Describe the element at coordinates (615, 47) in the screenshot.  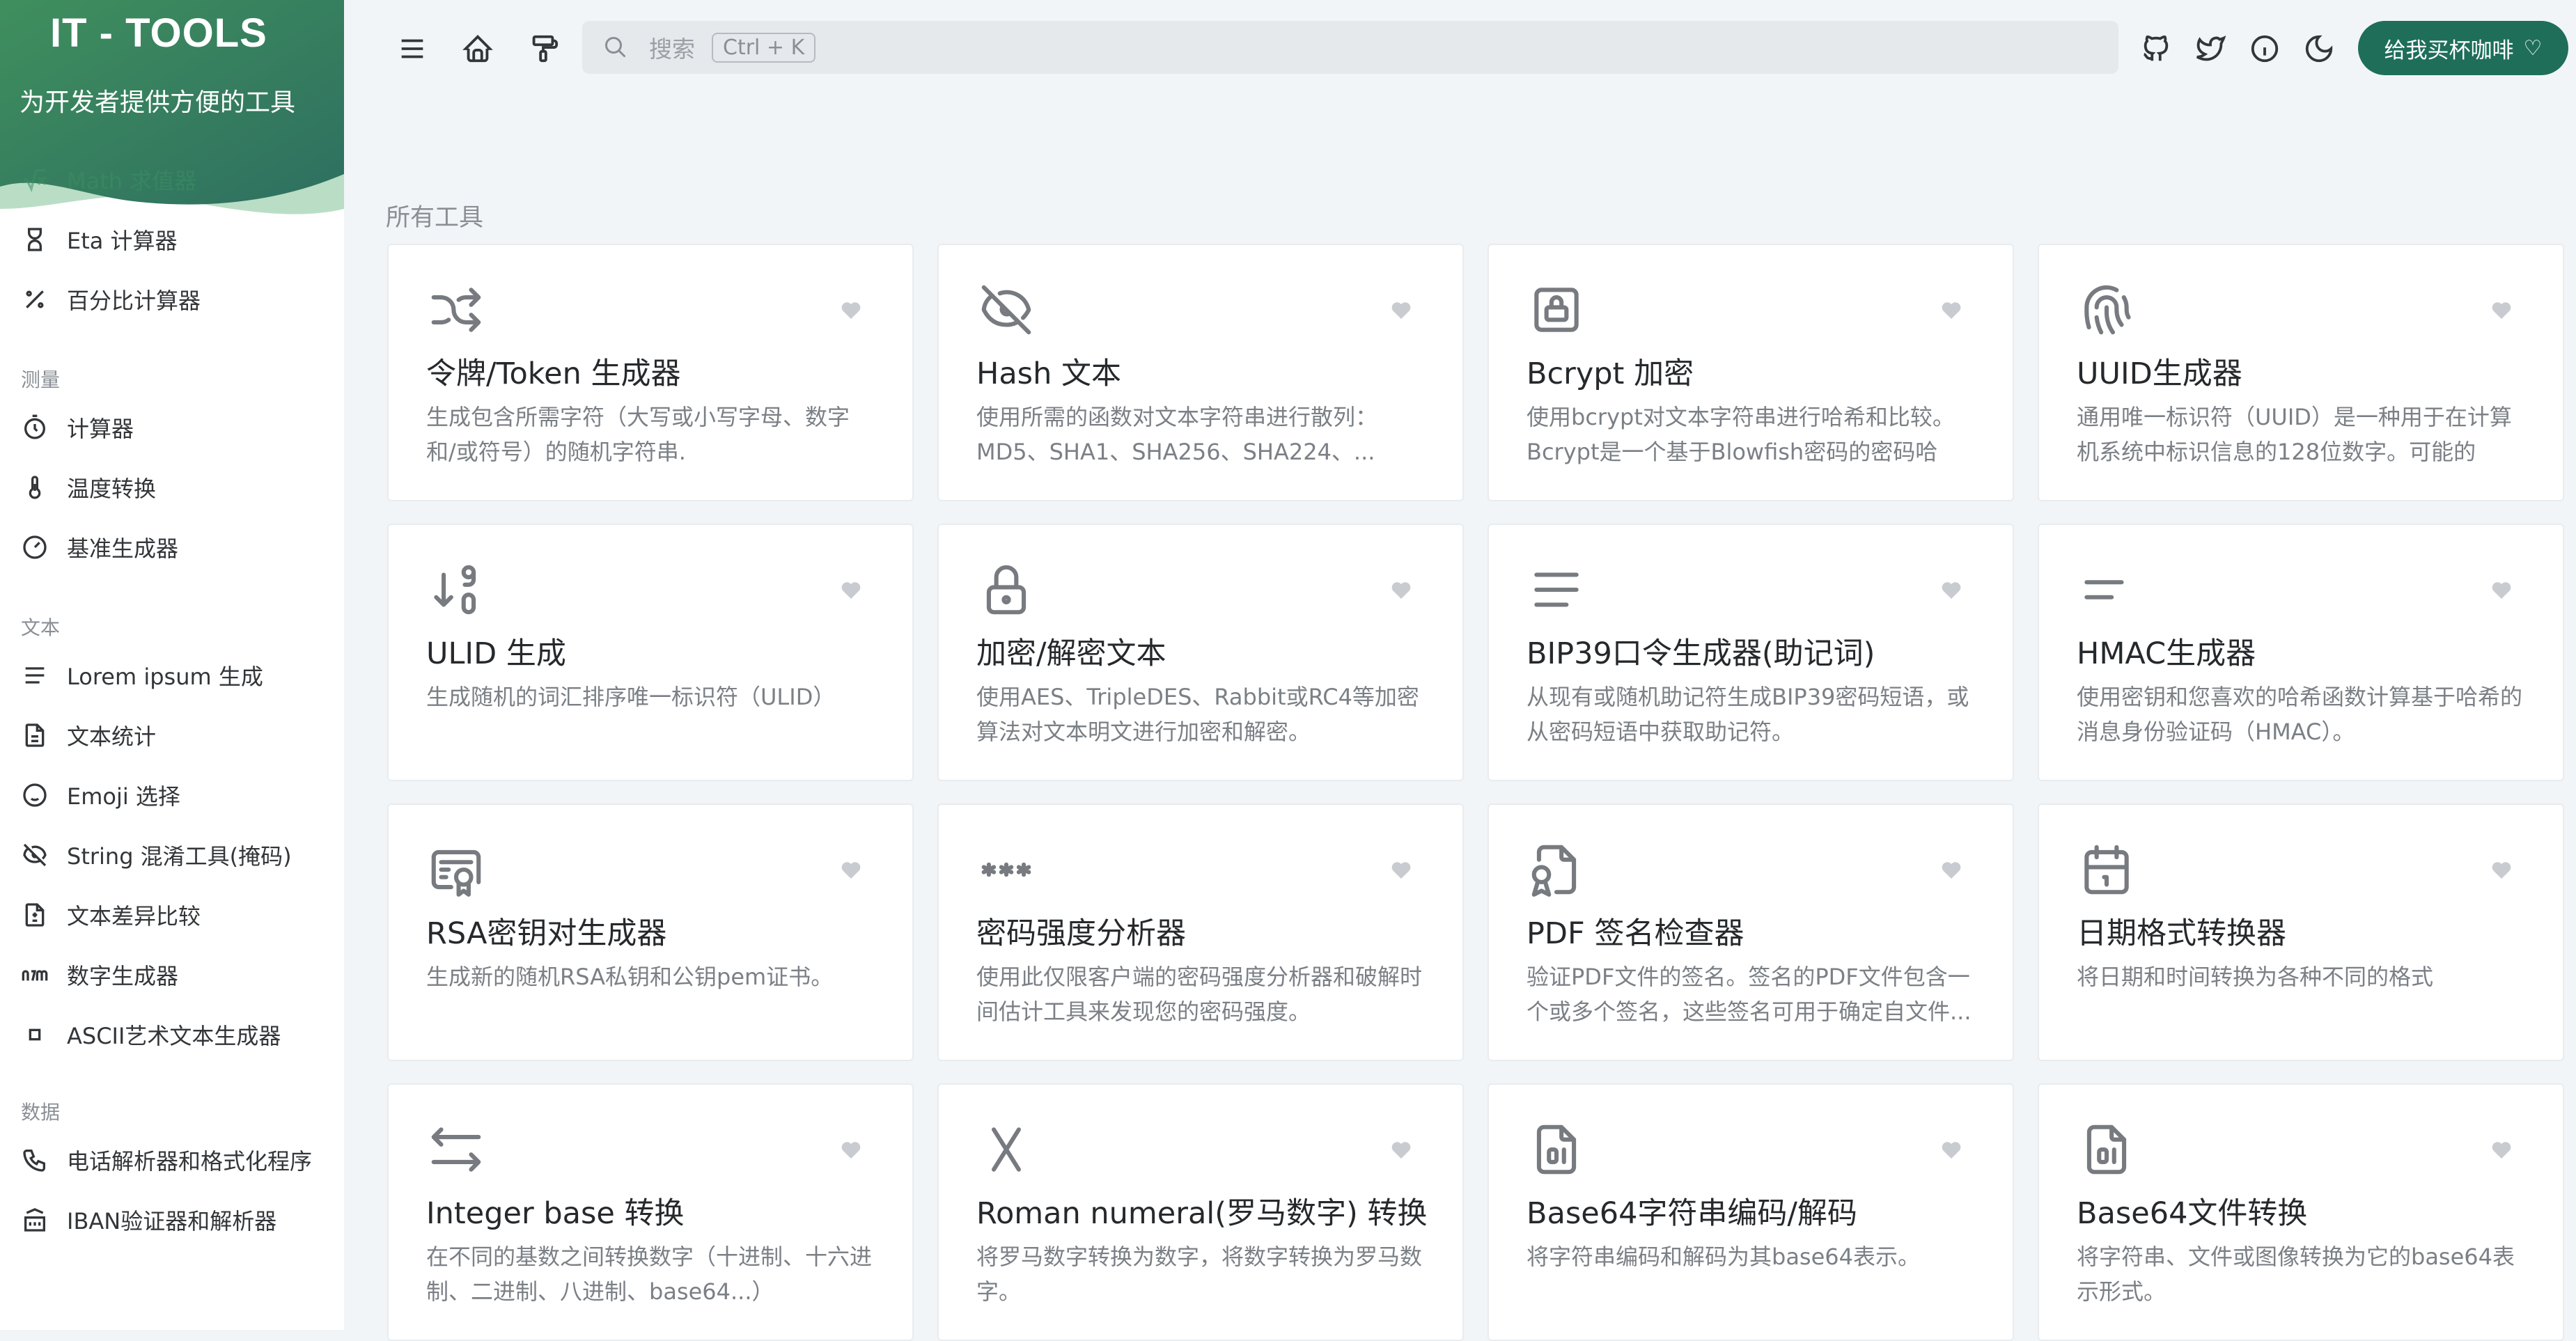
I see `search-icon` at that location.